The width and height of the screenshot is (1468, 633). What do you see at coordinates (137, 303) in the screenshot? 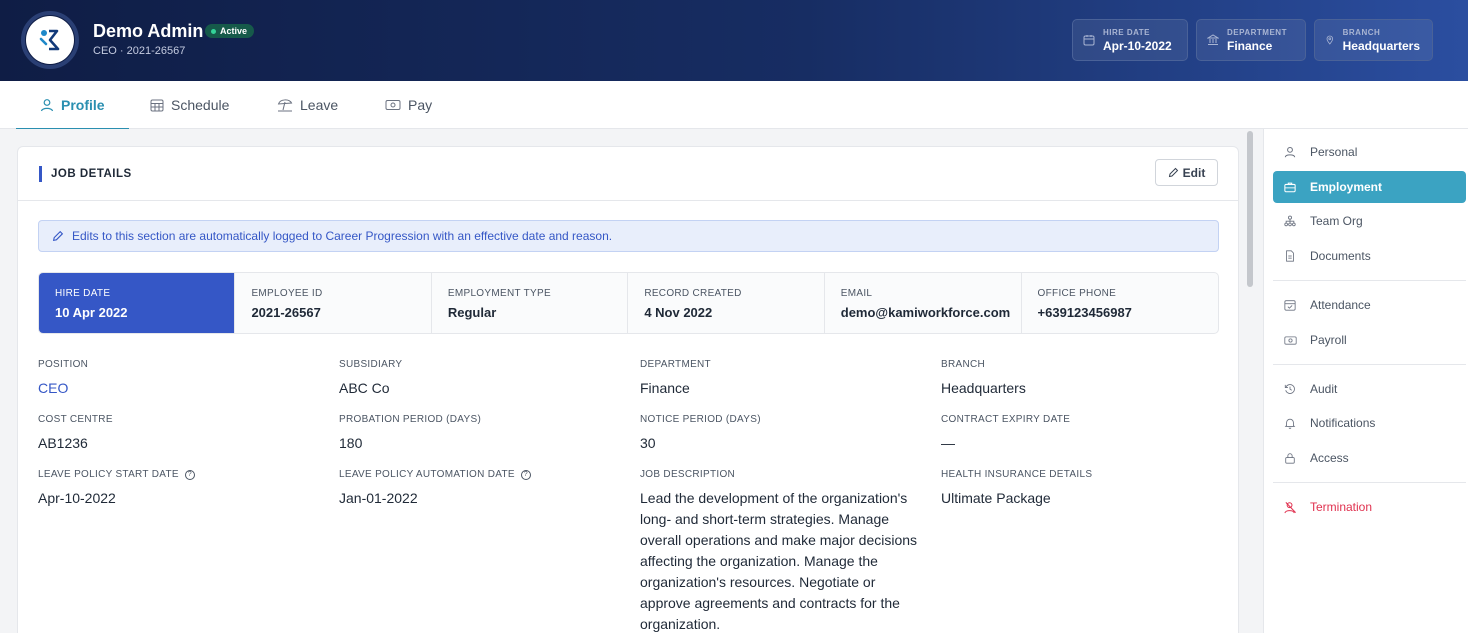
I see `stat-hire-date: HIRE DATE 10 Apr 2022` at bounding box center [137, 303].